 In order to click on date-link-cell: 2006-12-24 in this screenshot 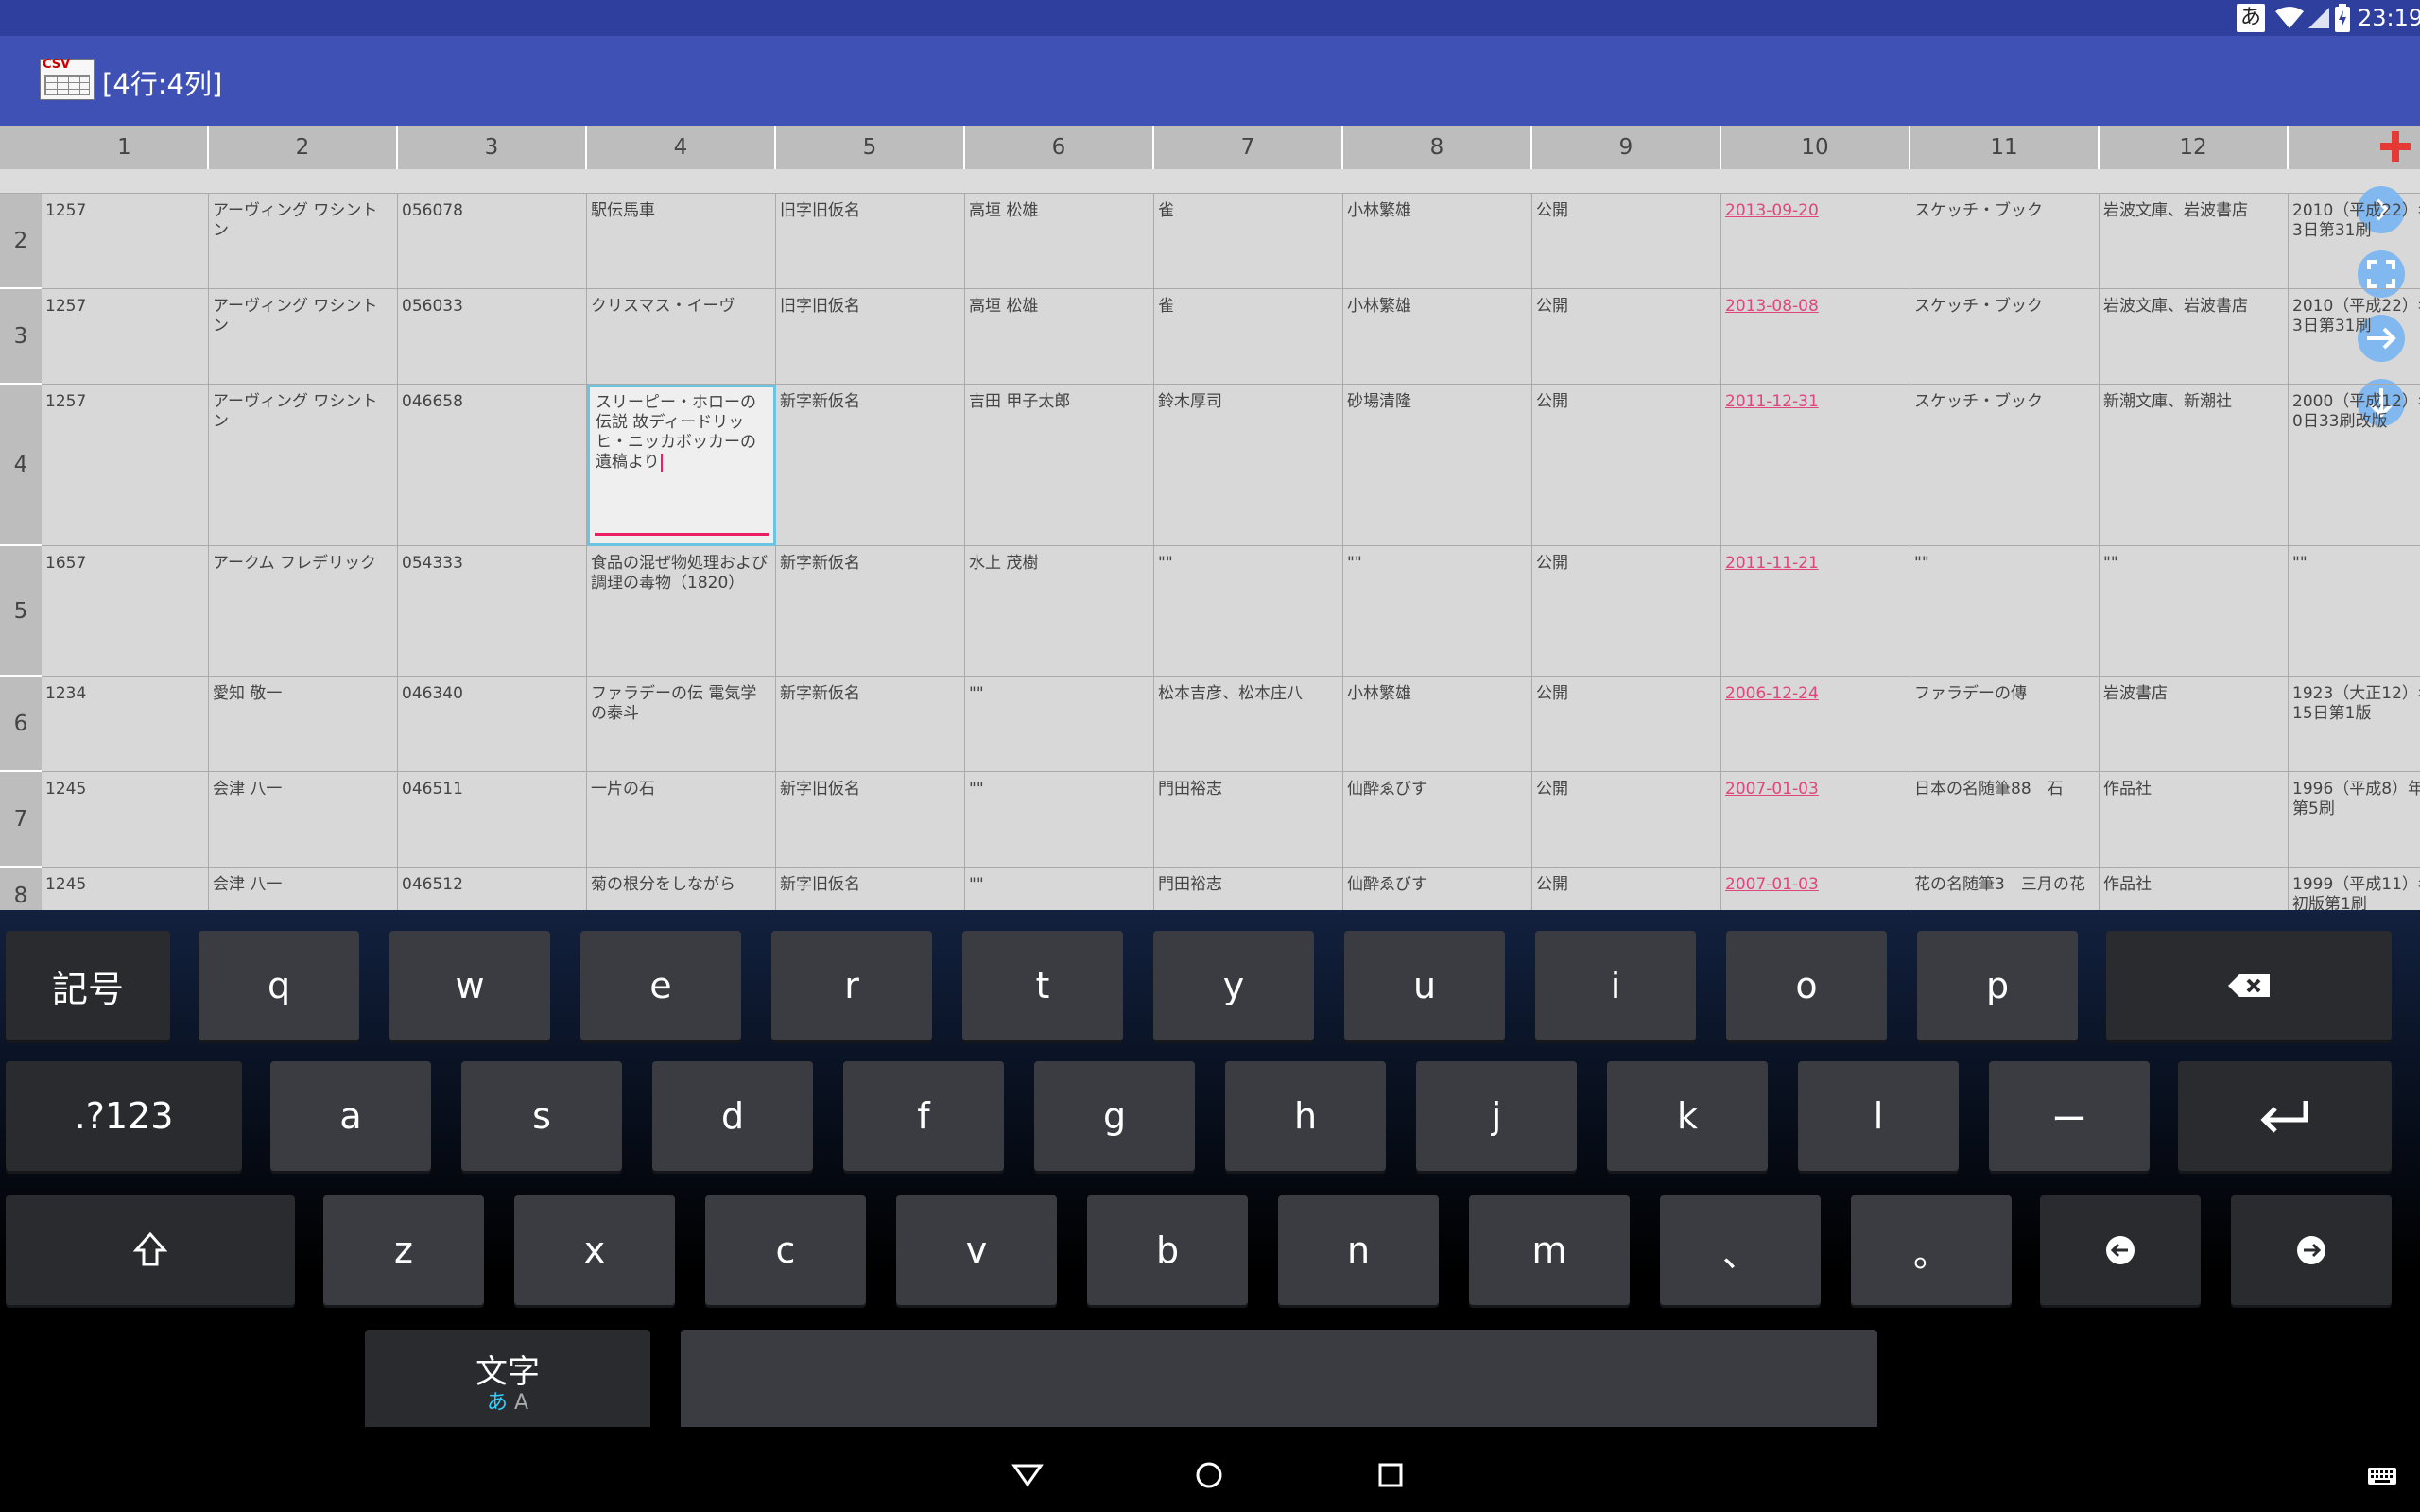, I will do `click(1815, 724)`.